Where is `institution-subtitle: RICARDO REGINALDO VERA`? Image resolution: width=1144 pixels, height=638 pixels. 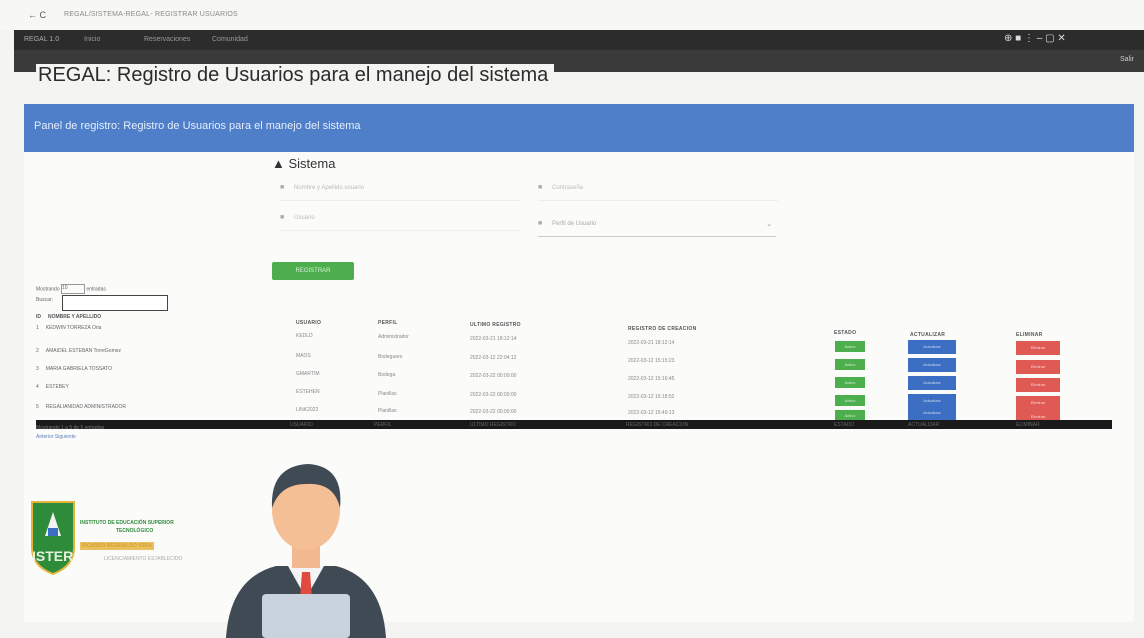
institution-subtitle: RICARDO REGINALDO VERA is located at coordinates (117, 546).